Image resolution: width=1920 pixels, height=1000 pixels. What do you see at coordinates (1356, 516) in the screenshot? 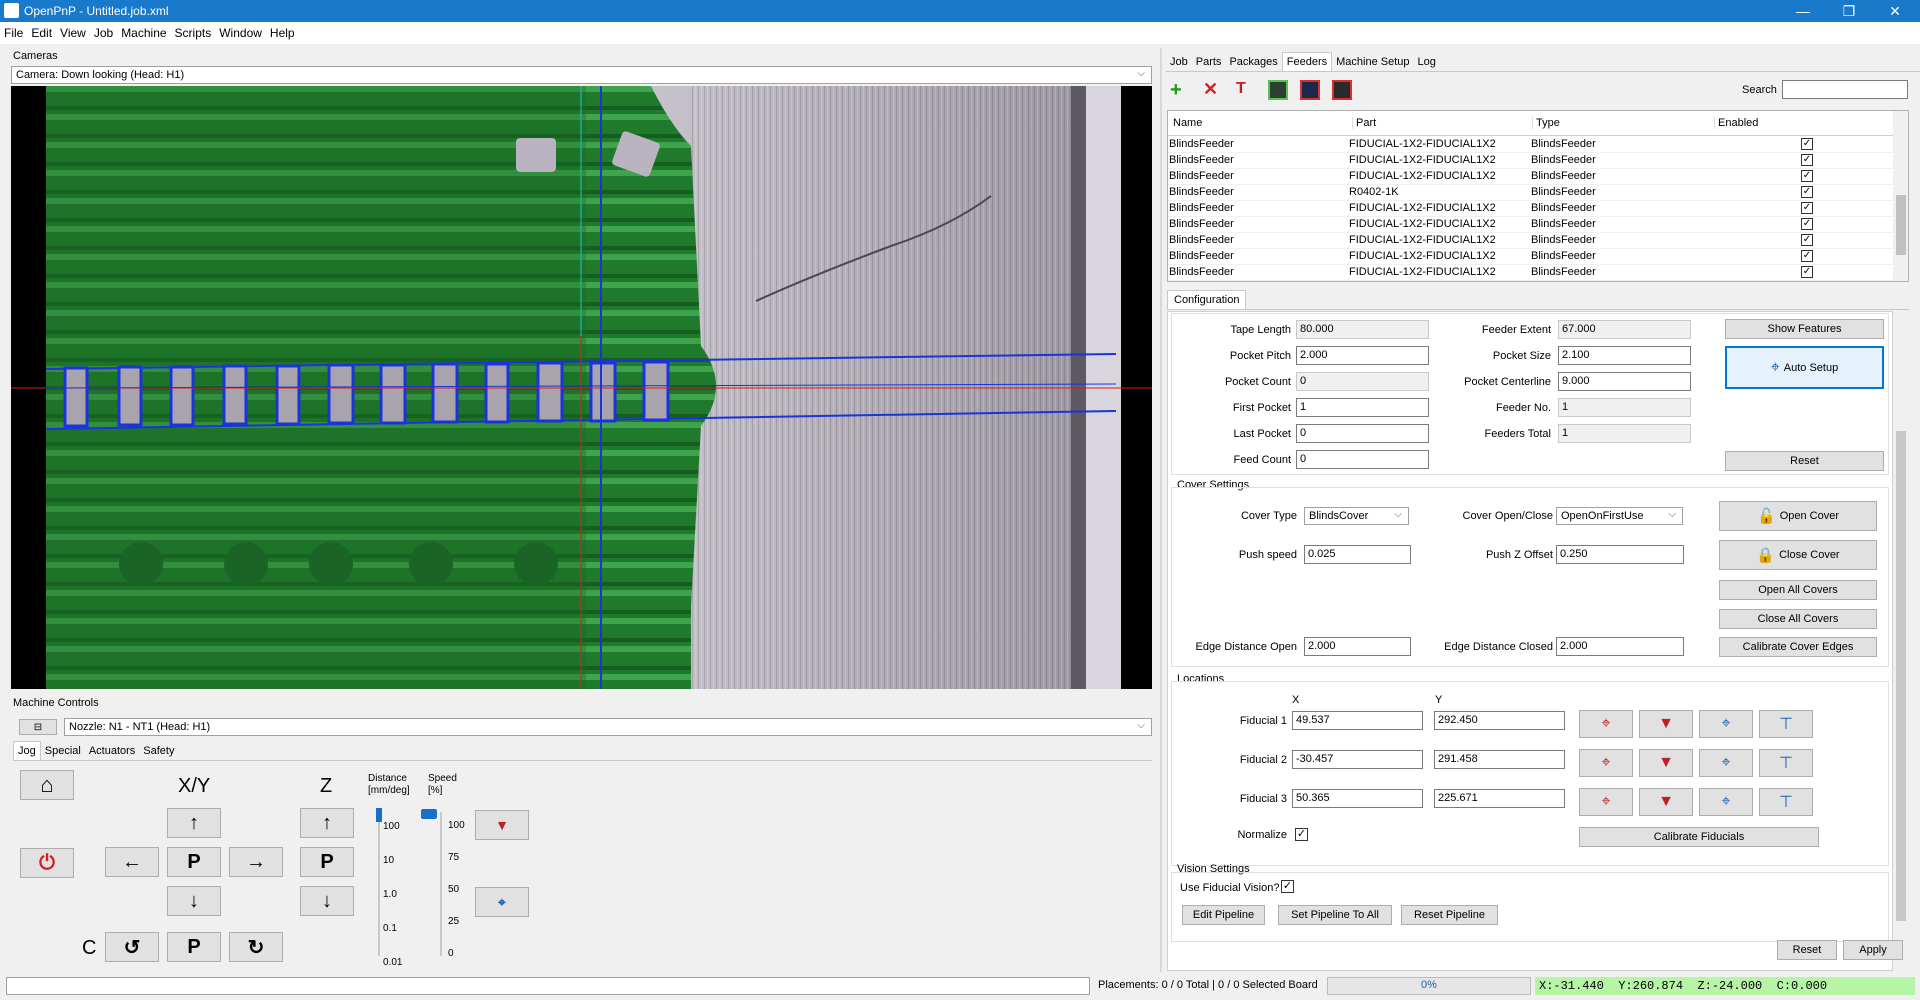
I see `cover-type-select: BlindsCover ⌵` at bounding box center [1356, 516].